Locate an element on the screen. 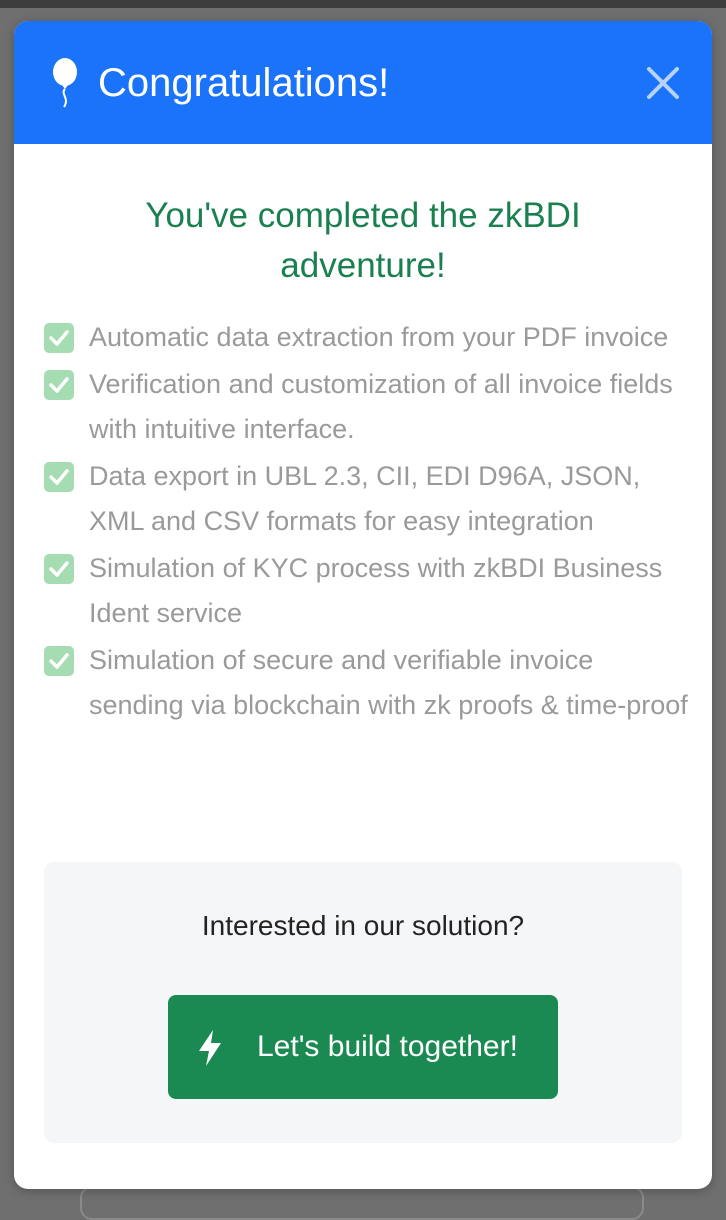 The height and width of the screenshot is (1220, 726). lightning-bolt-icon is located at coordinates (210, 1048).